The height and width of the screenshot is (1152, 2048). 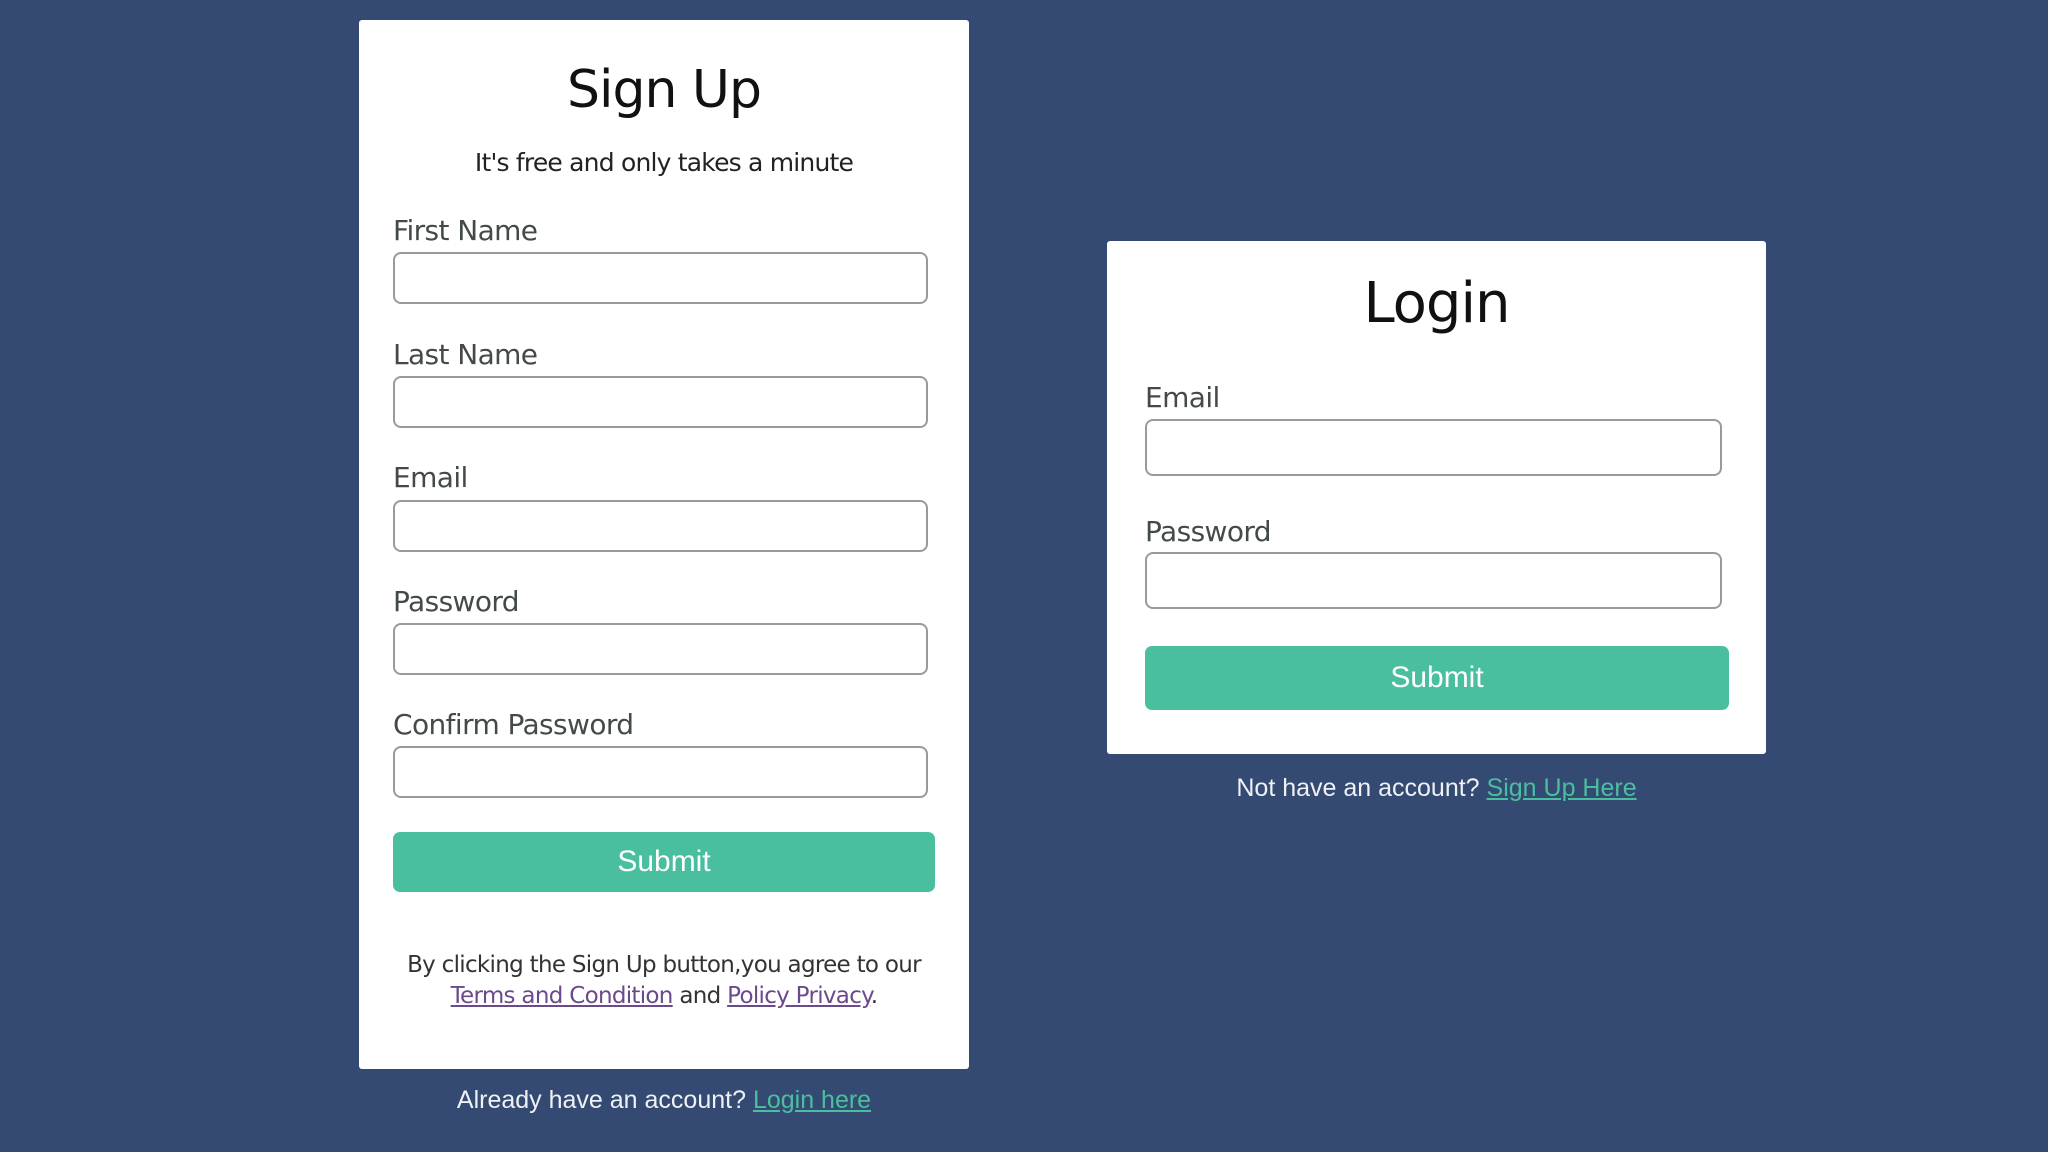 I want to click on login-footer: Not have an account? Sign Up Here, so click(x=1436, y=788).